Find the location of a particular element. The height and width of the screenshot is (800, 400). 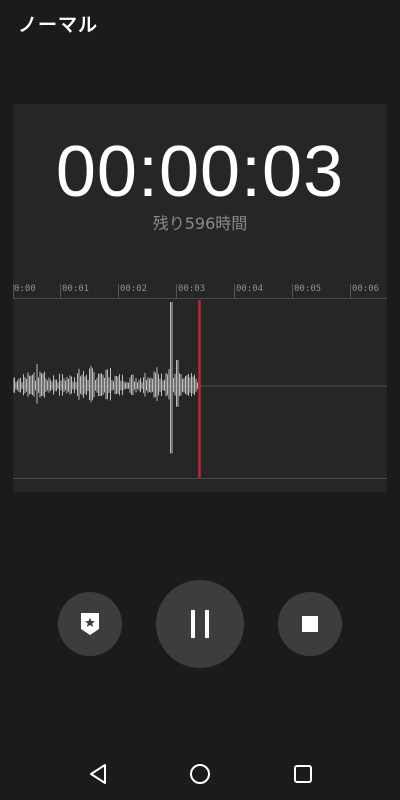

remaining-time-label: 残り596時間 is located at coordinates (200, 223).